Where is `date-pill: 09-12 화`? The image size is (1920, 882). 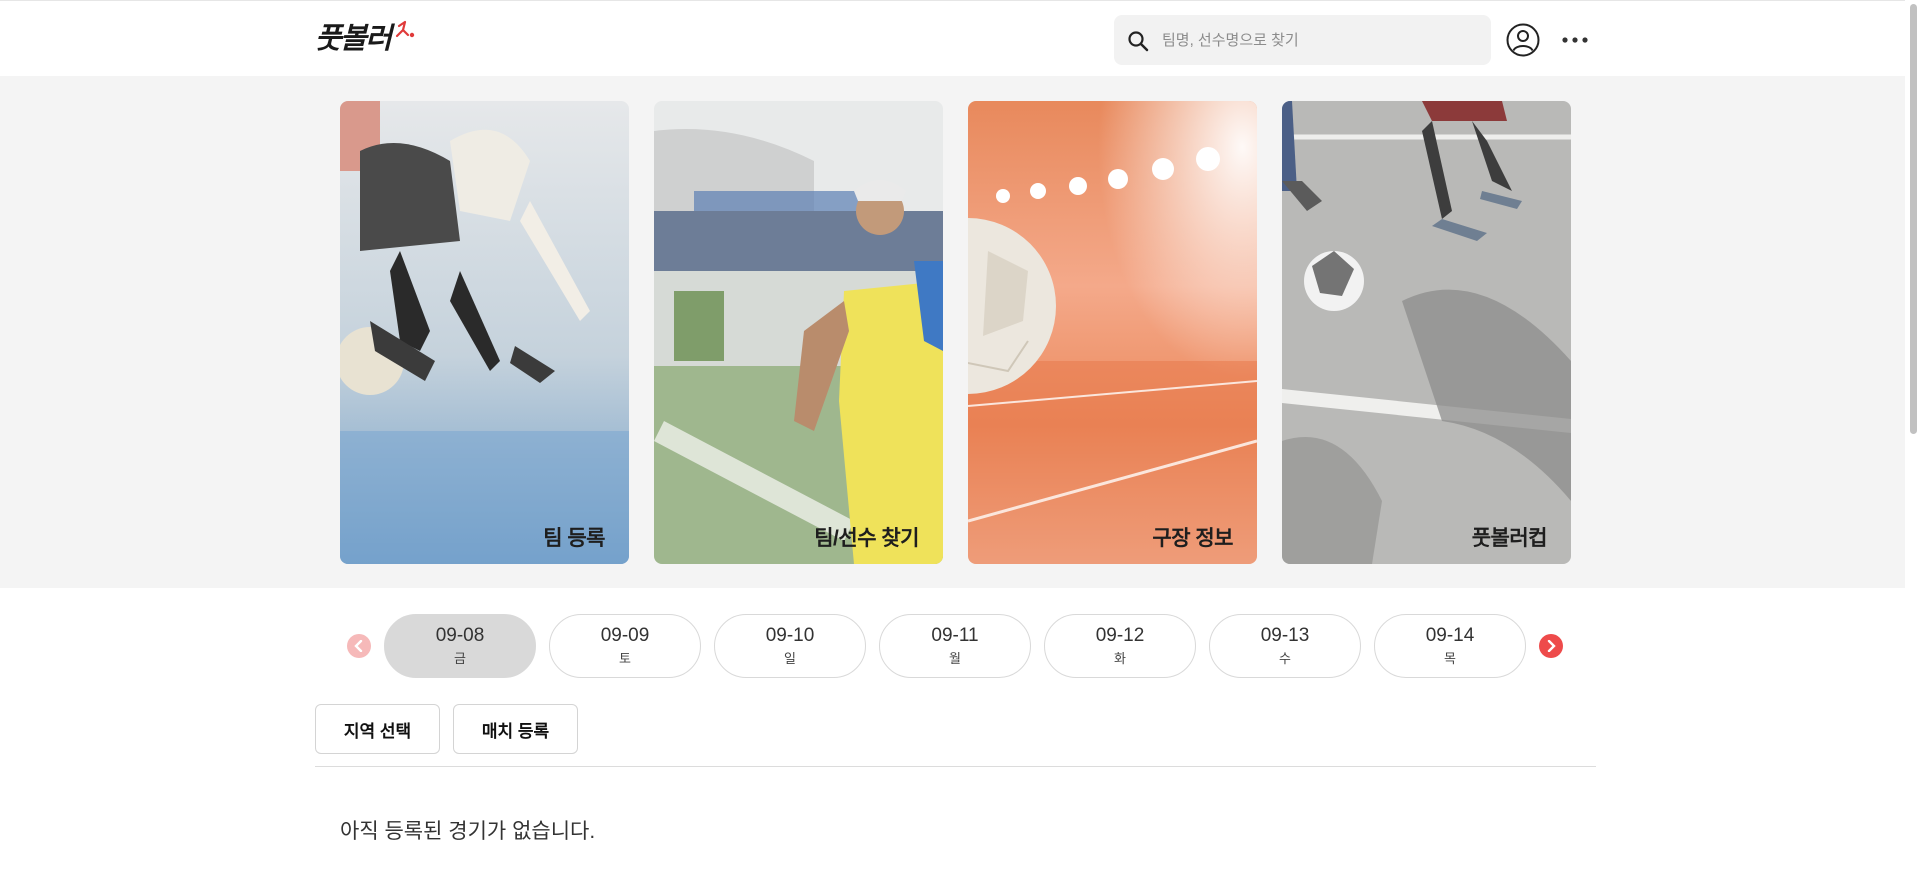
date-pill: 09-12 화 is located at coordinates (1120, 646).